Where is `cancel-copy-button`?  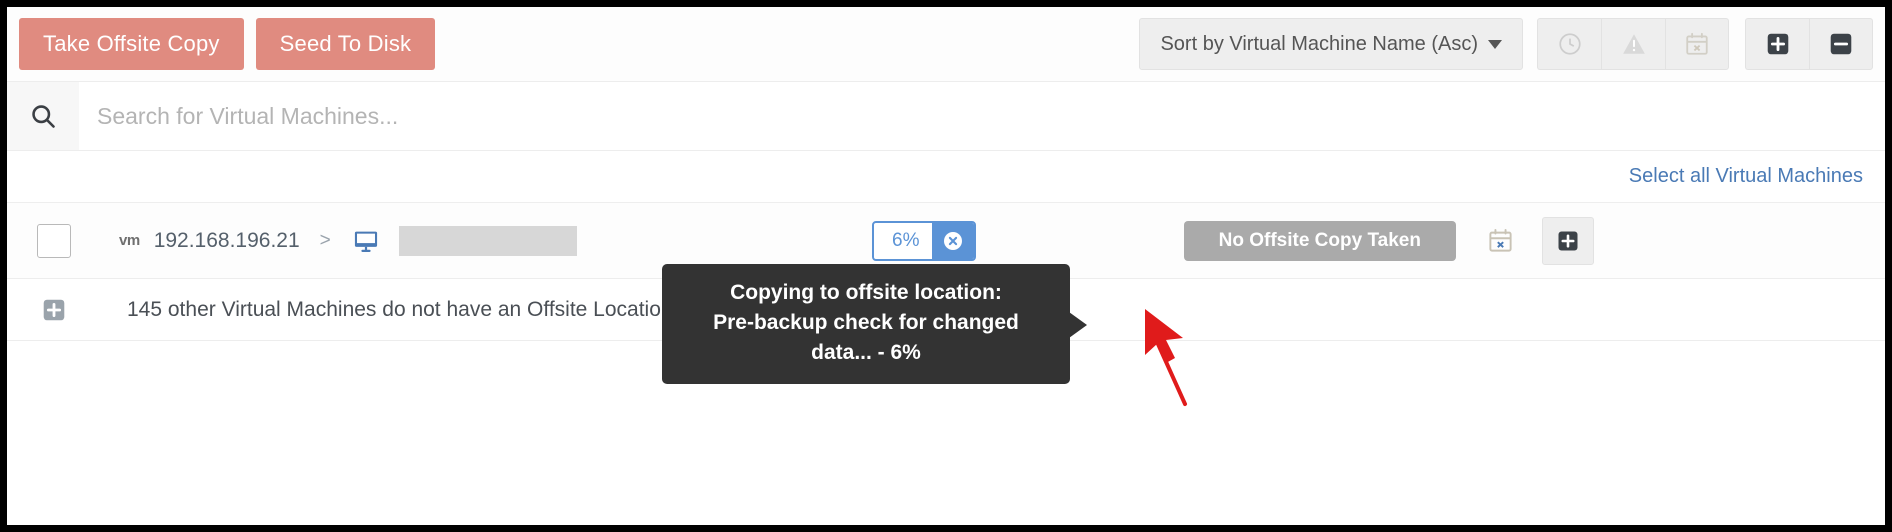
cancel-copy-button is located at coordinates (952, 240).